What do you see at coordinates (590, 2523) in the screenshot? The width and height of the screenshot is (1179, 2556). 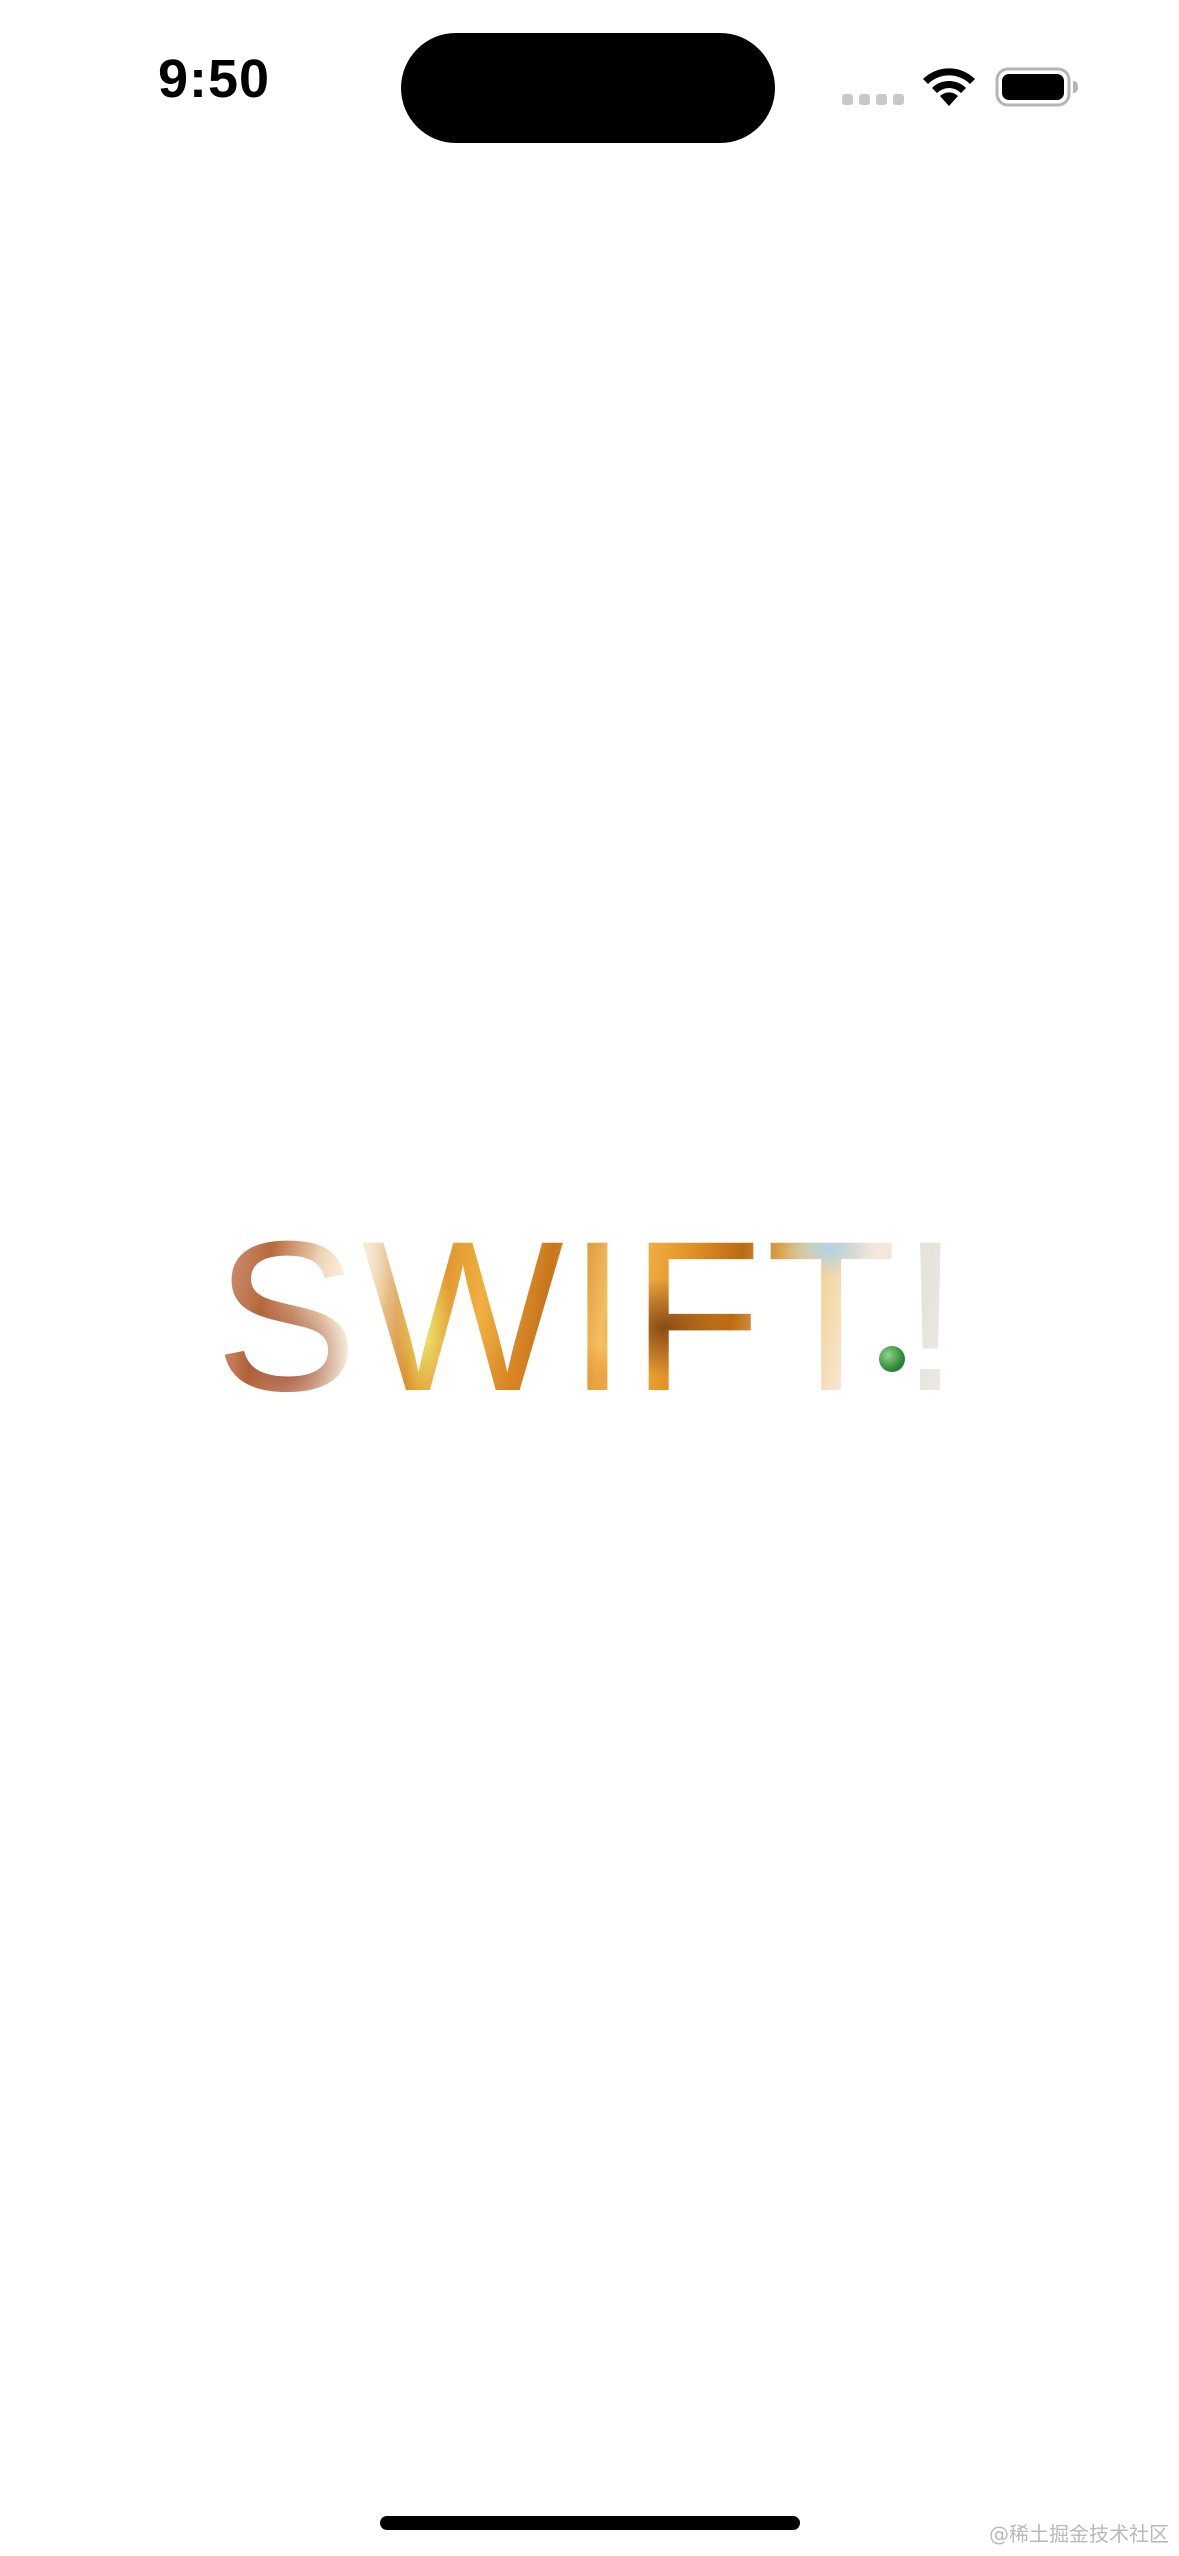 I see `home-indicator` at bounding box center [590, 2523].